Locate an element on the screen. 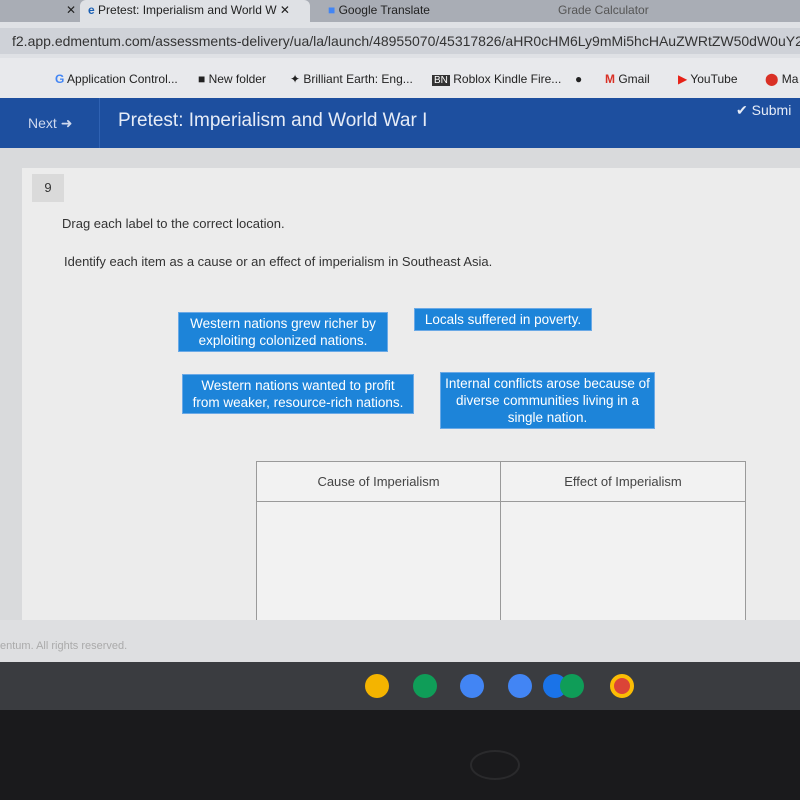 This screenshot has height=800, width=800. column-cause: Cause of Imperialism is located at coordinates (379, 482).